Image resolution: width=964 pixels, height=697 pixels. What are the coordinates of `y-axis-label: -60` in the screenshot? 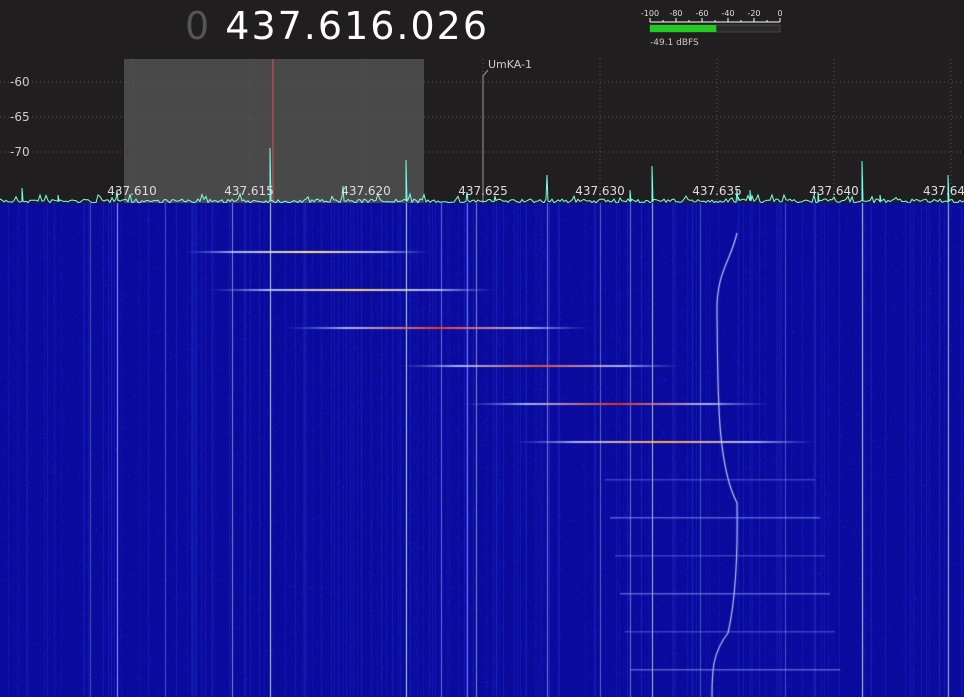 It's located at (20, 82).